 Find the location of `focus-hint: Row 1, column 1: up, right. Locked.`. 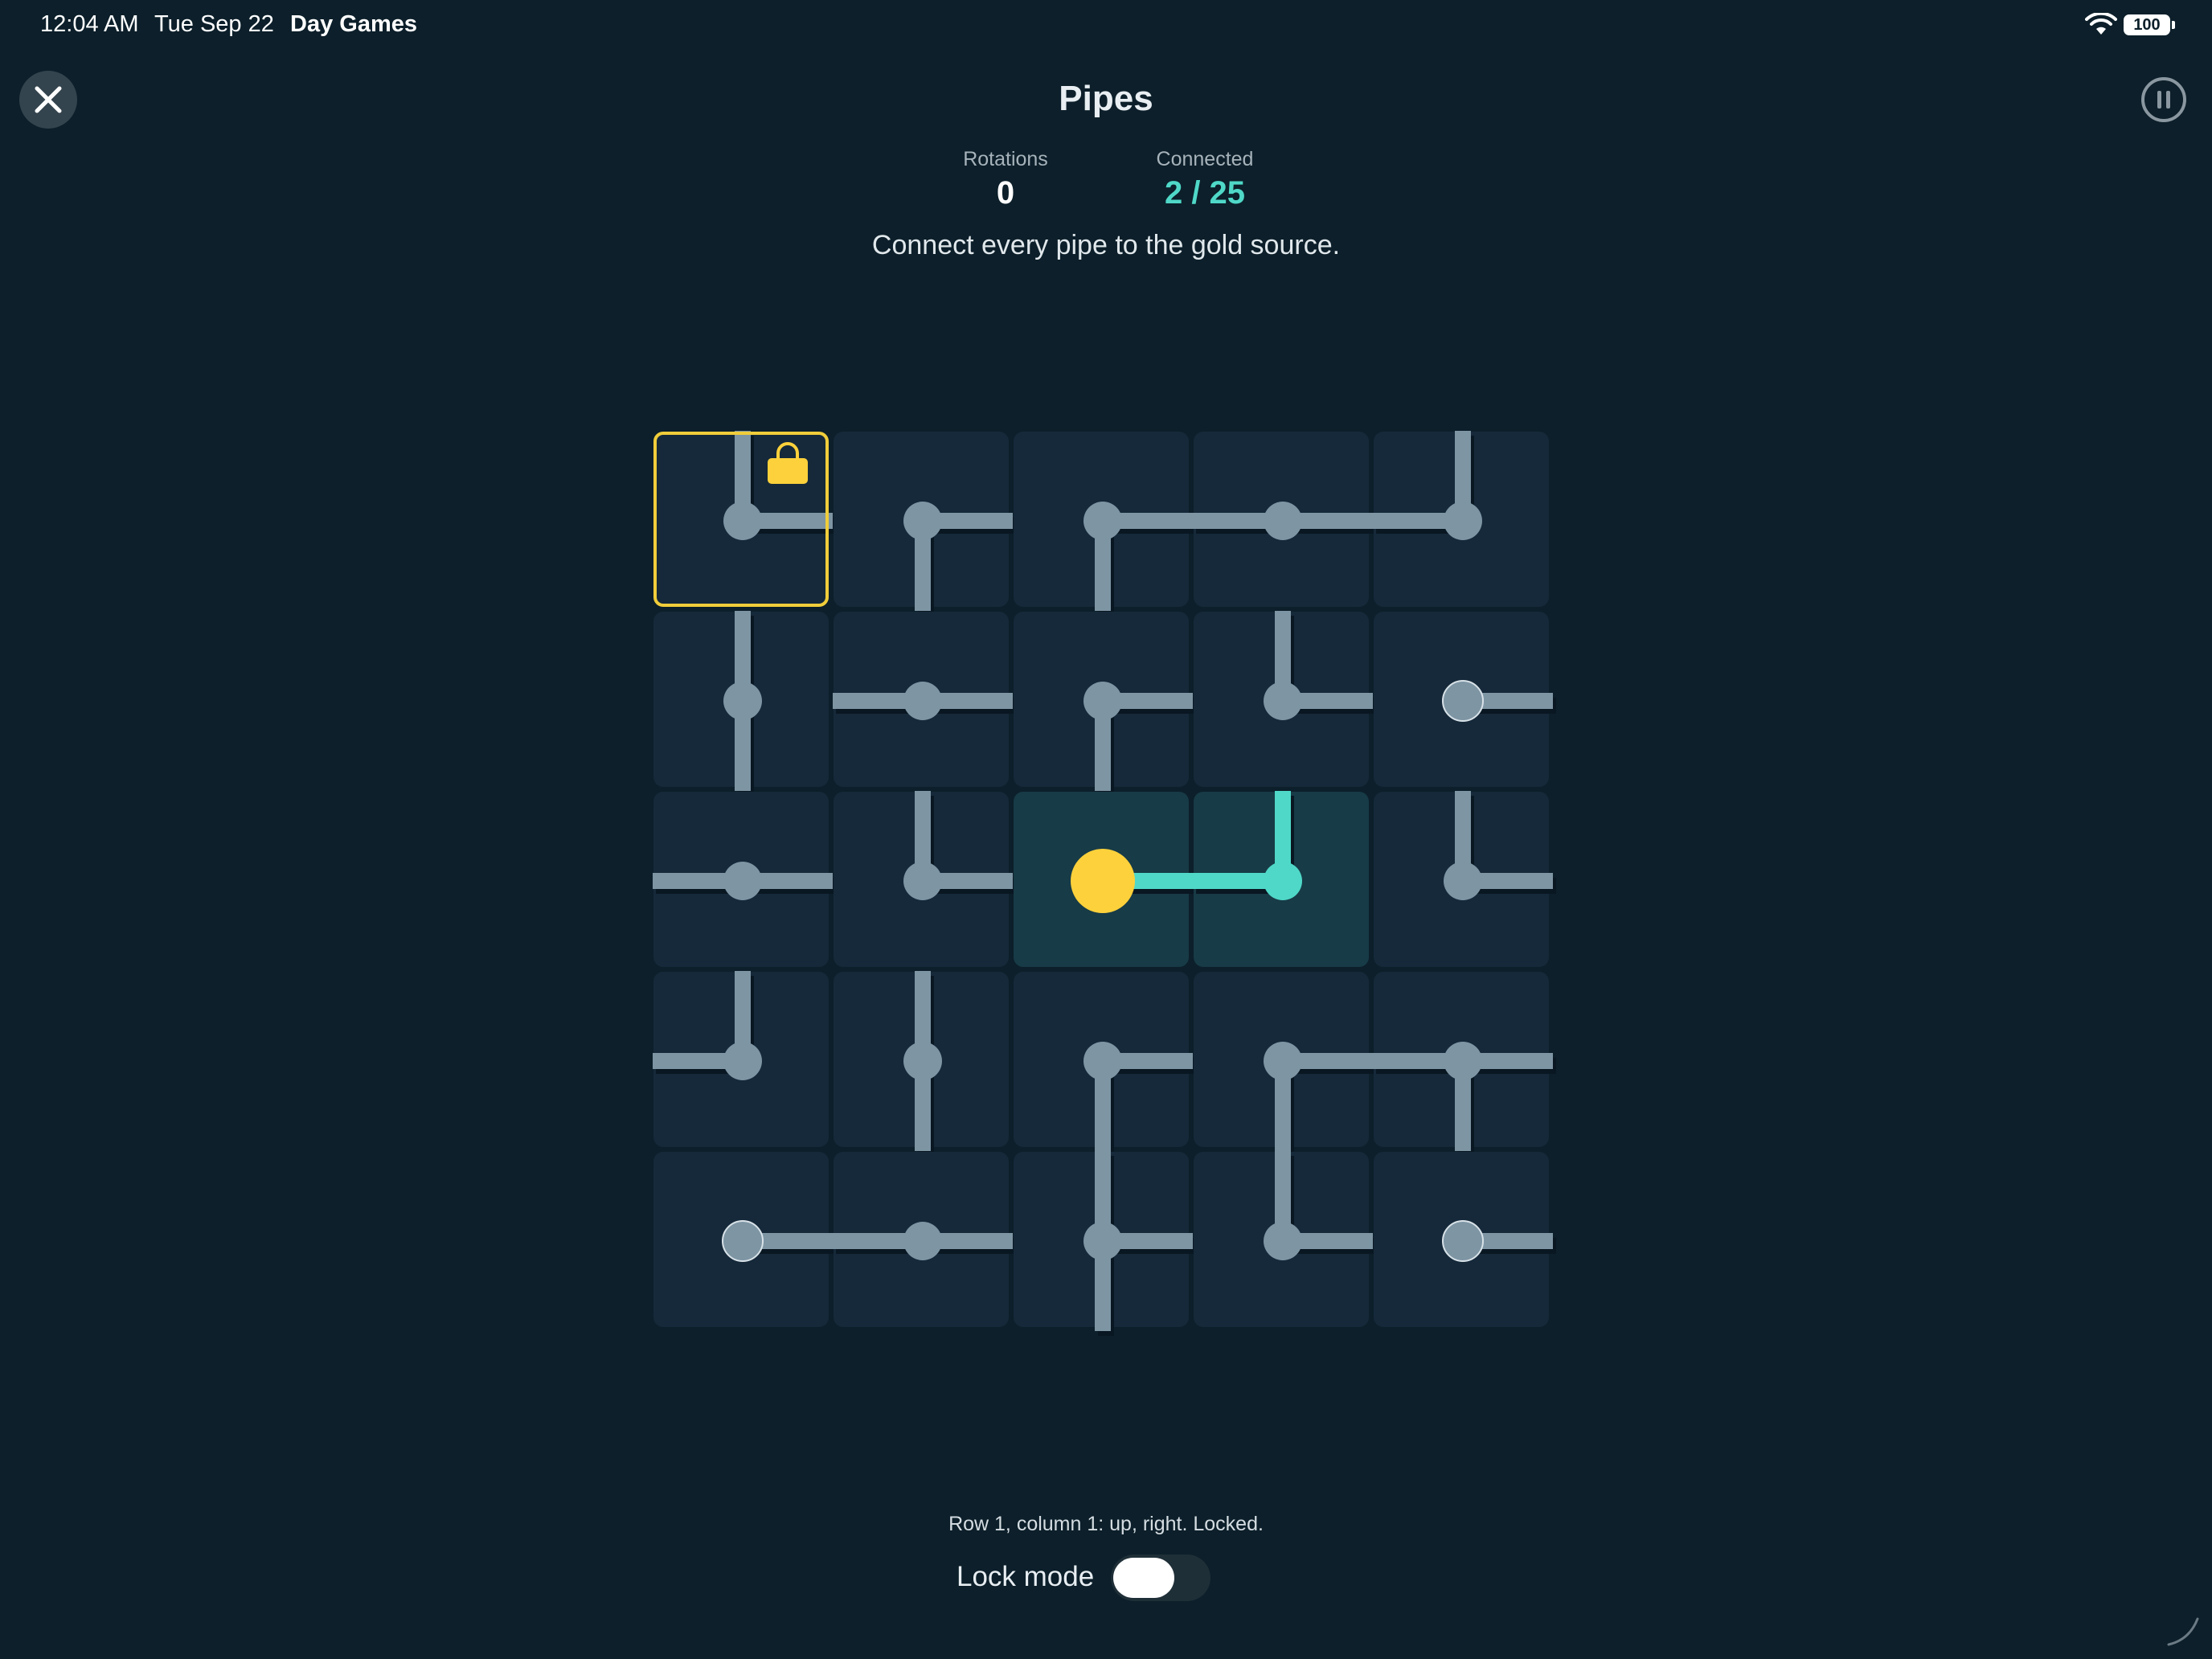

focus-hint: Row 1, column 1: up, right. Locked. is located at coordinates (1106, 1524).